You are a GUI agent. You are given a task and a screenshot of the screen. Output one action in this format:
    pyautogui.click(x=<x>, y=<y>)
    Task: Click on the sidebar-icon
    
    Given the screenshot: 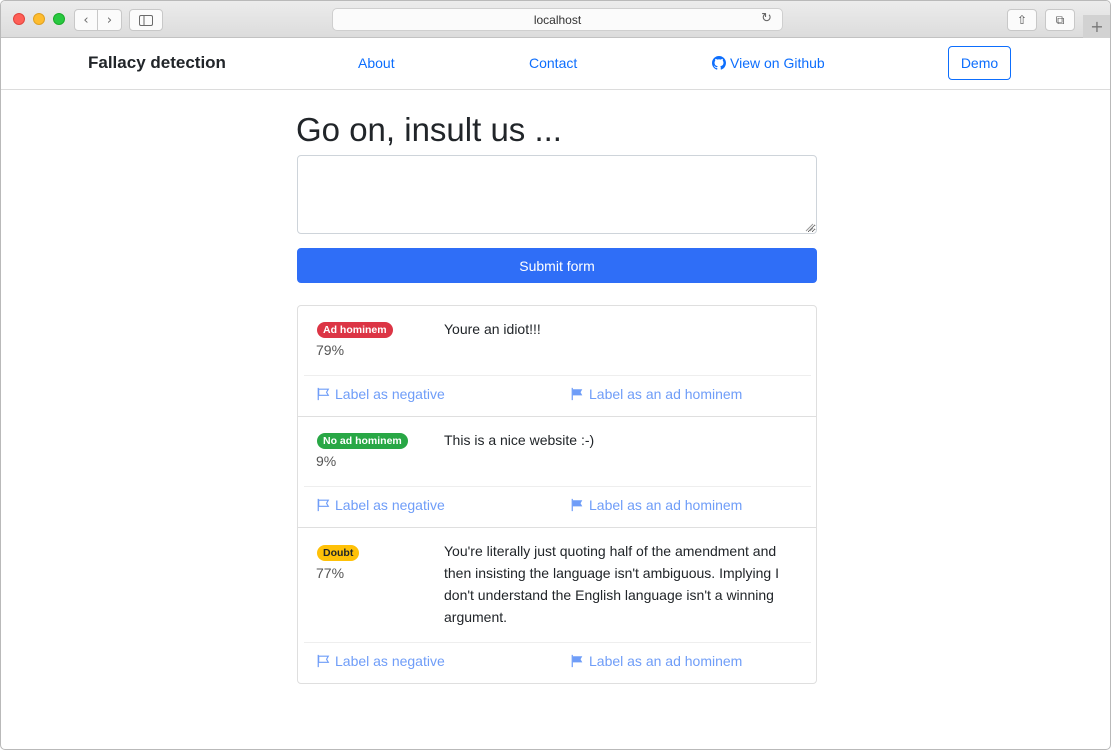 What is the action you would take?
    pyautogui.click(x=146, y=20)
    